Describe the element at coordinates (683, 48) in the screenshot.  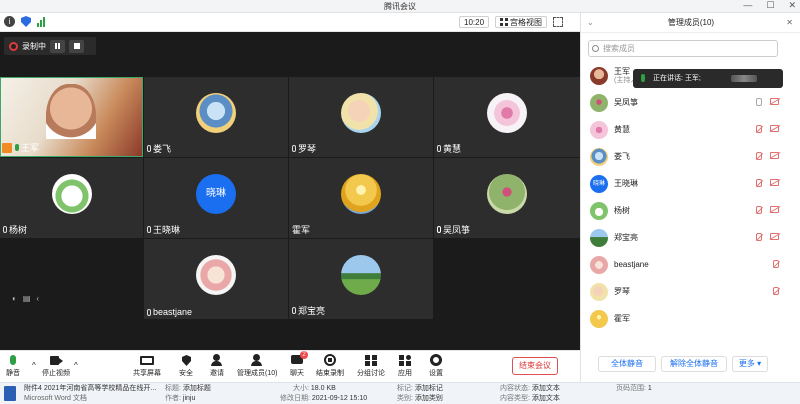
I see `member-search-input: 搜索成员` at that location.